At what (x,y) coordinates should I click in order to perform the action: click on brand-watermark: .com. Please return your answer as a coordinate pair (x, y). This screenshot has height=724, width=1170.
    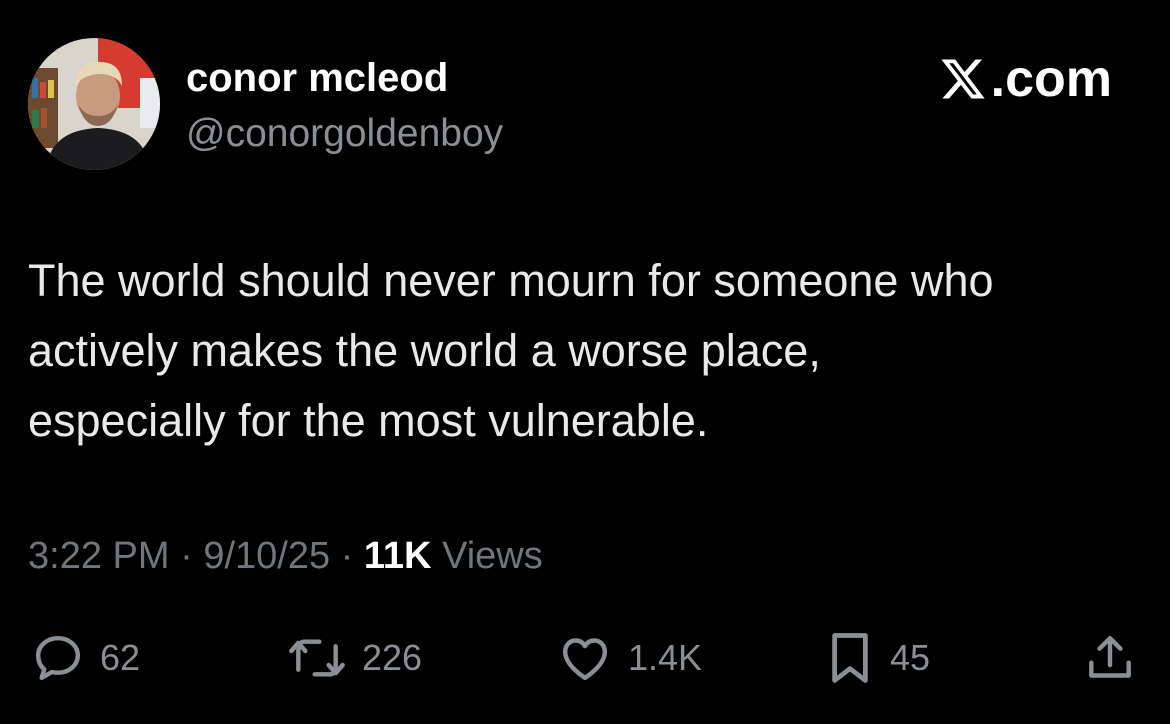
    Looking at the image, I should click on (1024, 79).